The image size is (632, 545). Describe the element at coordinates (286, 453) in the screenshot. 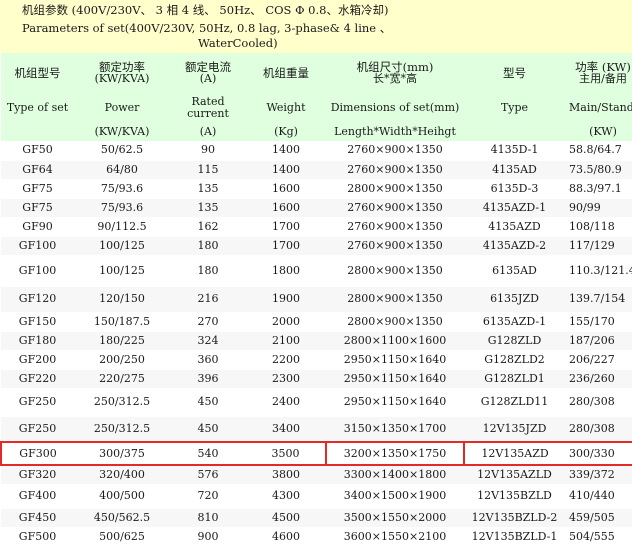

I see `cell-weight: 3500` at that location.